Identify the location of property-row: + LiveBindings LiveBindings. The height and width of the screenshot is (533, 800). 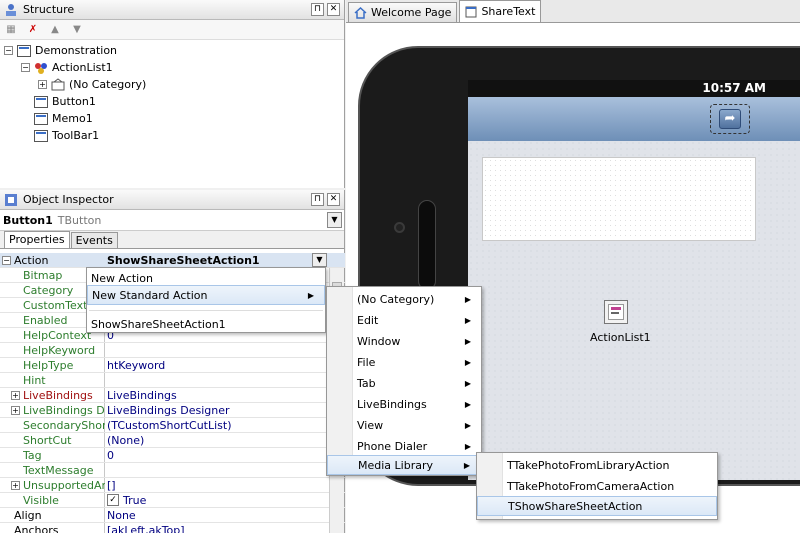
(172, 395).